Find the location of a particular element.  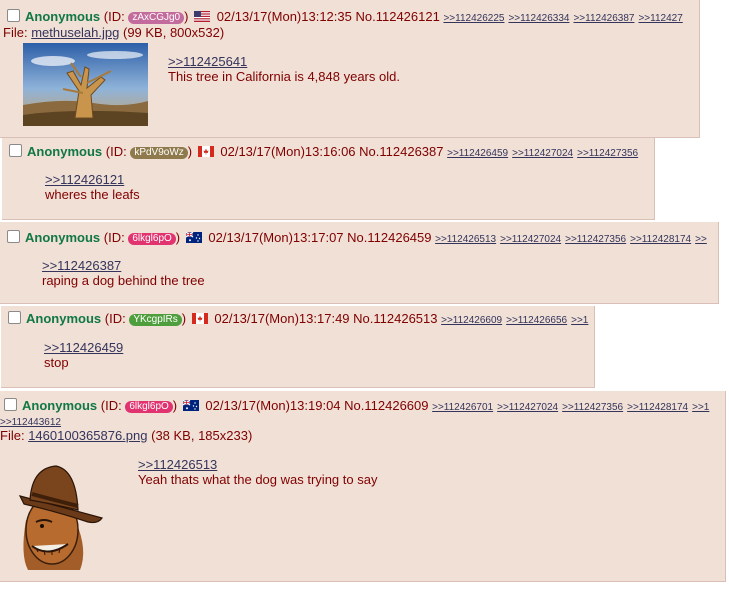

message-text: wheres the leafs is located at coordinates (92, 194).